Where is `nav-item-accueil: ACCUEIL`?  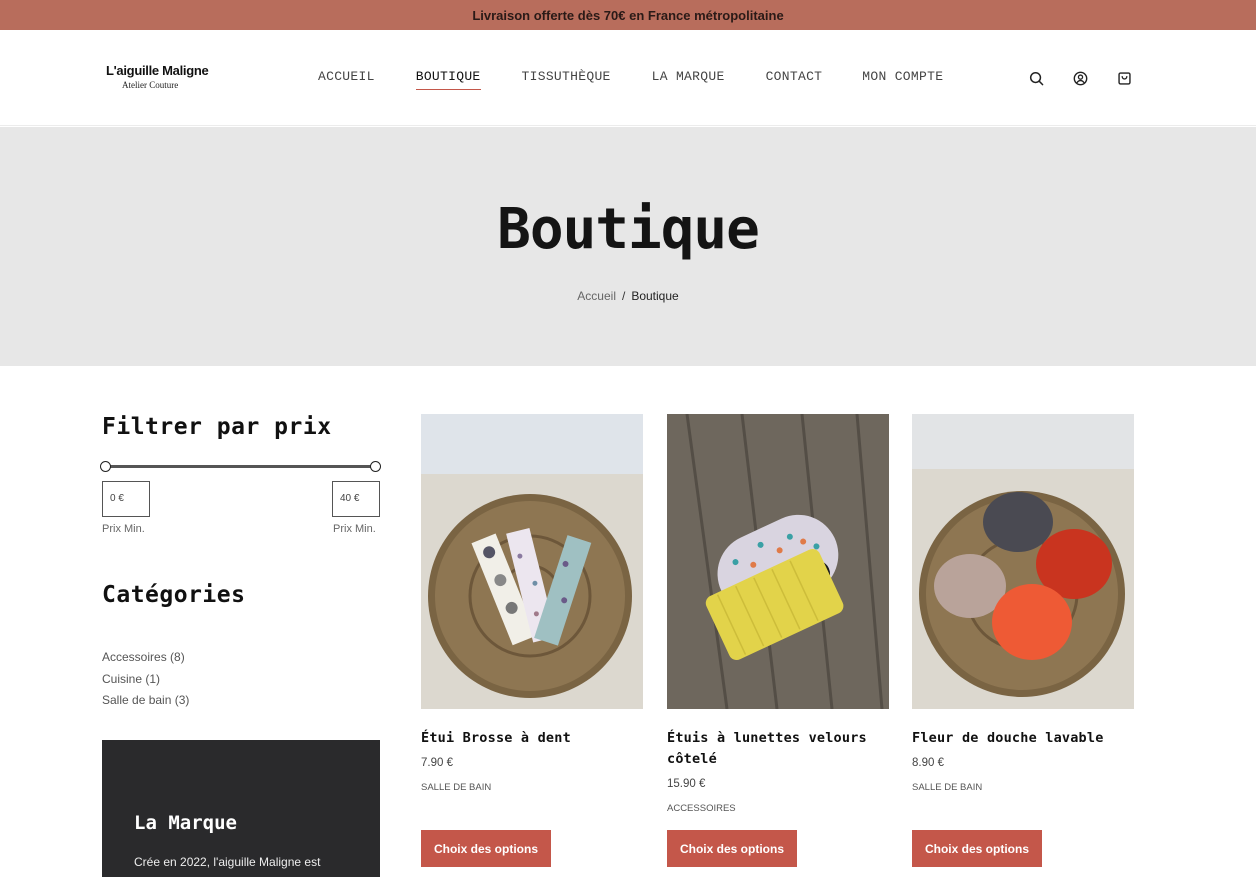
nav-item-accueil: ACCUEIL is located at coordinates (346, 79).